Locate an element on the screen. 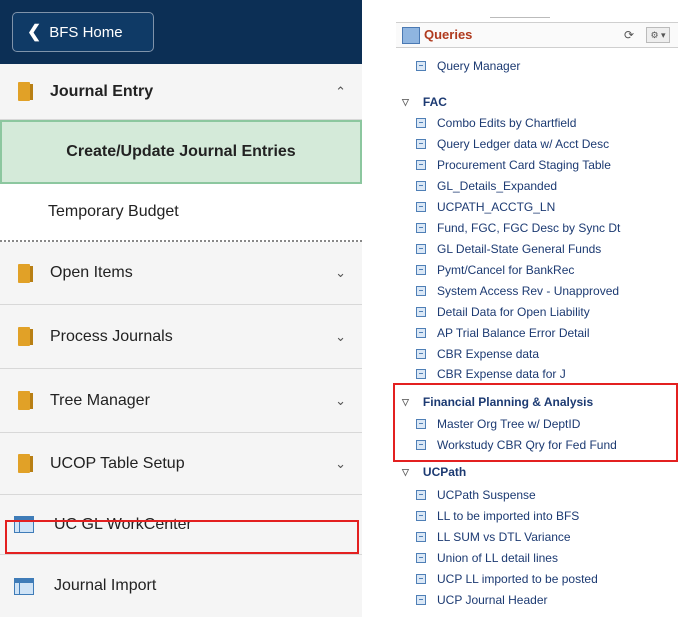  query-label: UCPath Suspense is located at coordinates (486, 495).